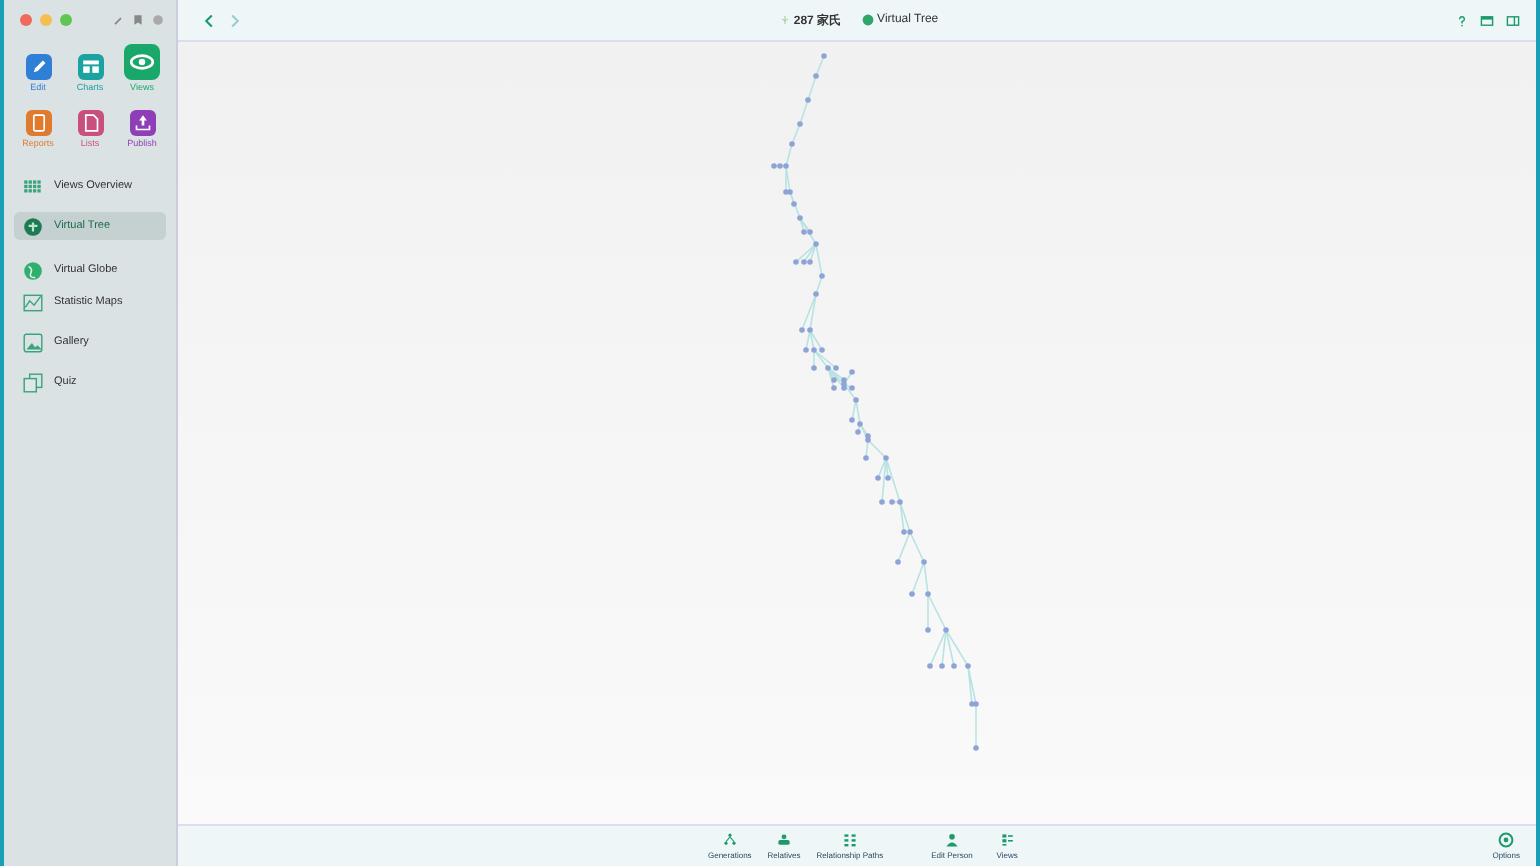  What do you see at coordinates (118, 20) in the screenshot?
I see `pin-icon` at bounding box center [118, 20].